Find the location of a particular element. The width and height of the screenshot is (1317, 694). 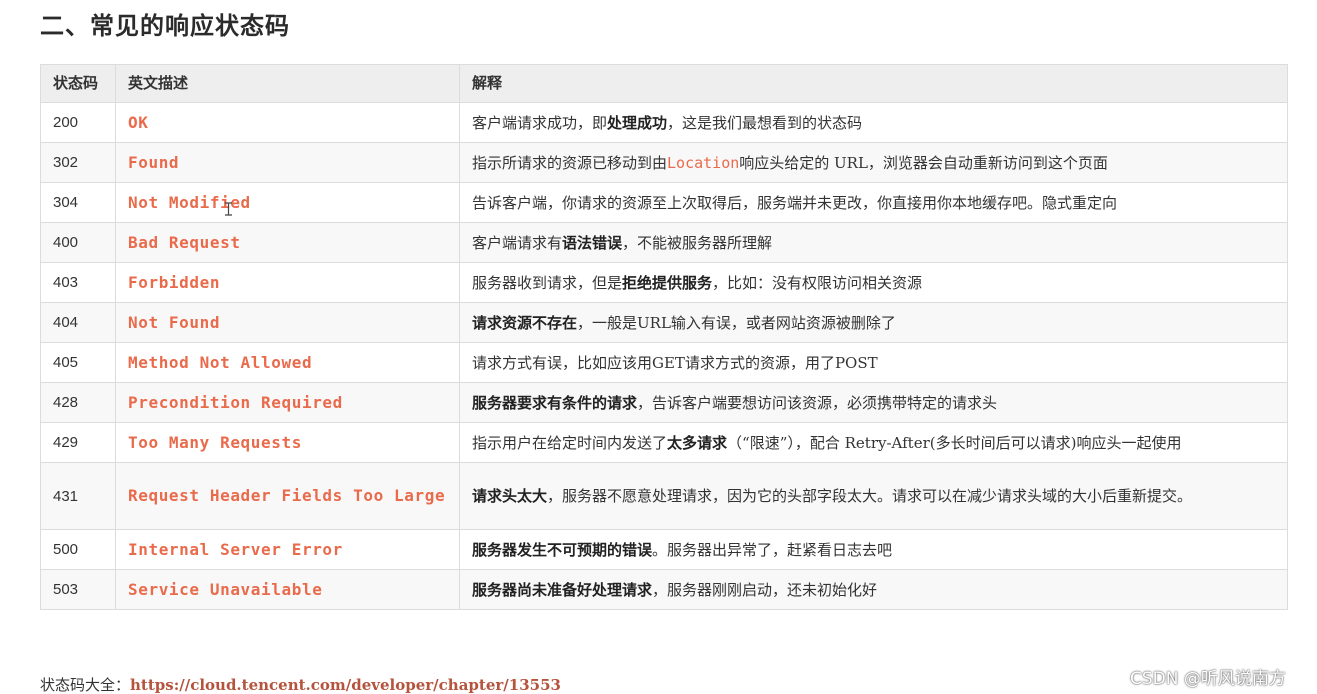

explanation-cell: 客户端请求成功，即处理成功，这是我们最想看到的状态码 is located at coordinates (873, 122).